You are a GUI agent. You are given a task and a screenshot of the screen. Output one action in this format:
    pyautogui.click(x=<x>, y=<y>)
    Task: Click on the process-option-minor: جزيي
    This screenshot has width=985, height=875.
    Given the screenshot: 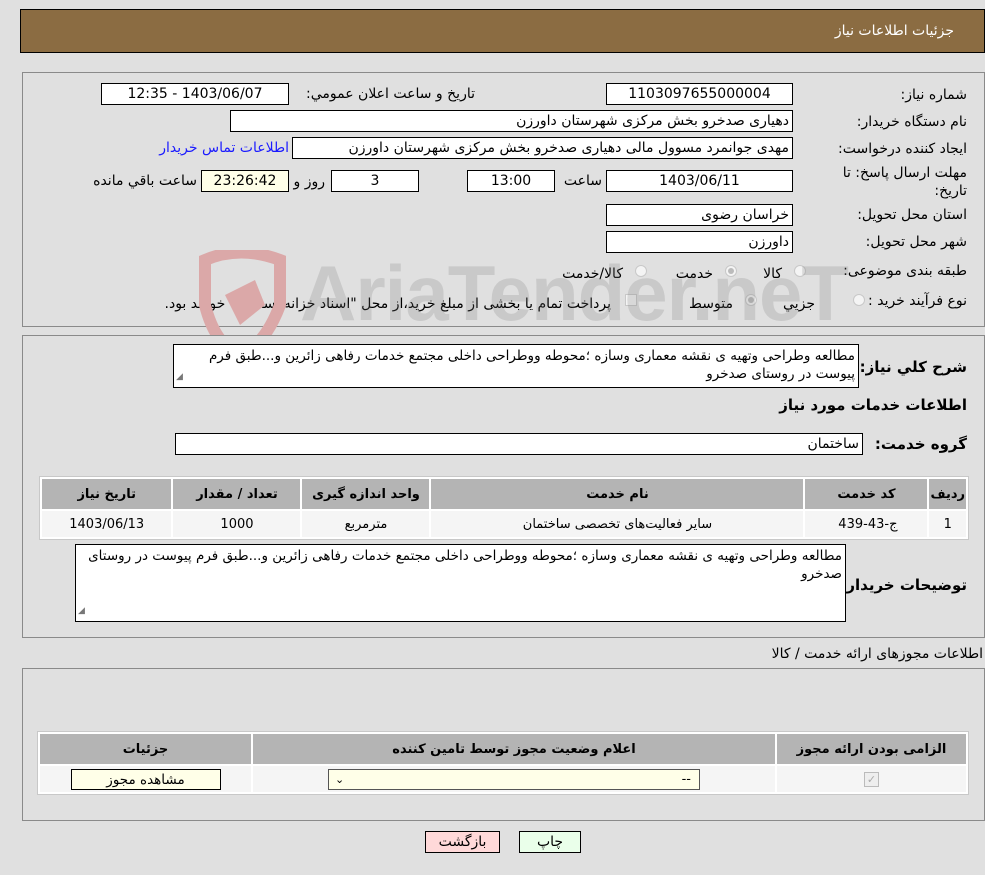 What is the action you would take?
    pyautogui.click(x=799, y=304)
    